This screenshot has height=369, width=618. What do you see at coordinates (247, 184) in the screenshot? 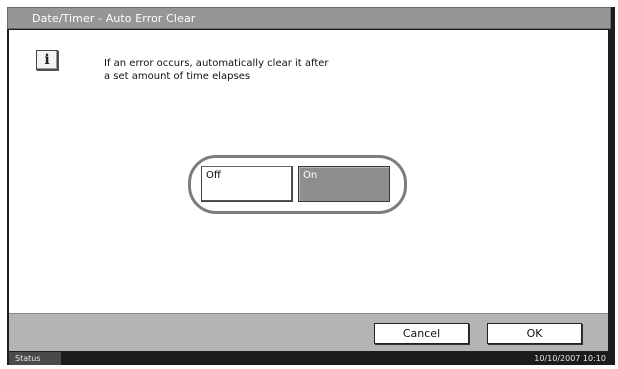
I see `off-button: Off` at bounding box center [247, 184].